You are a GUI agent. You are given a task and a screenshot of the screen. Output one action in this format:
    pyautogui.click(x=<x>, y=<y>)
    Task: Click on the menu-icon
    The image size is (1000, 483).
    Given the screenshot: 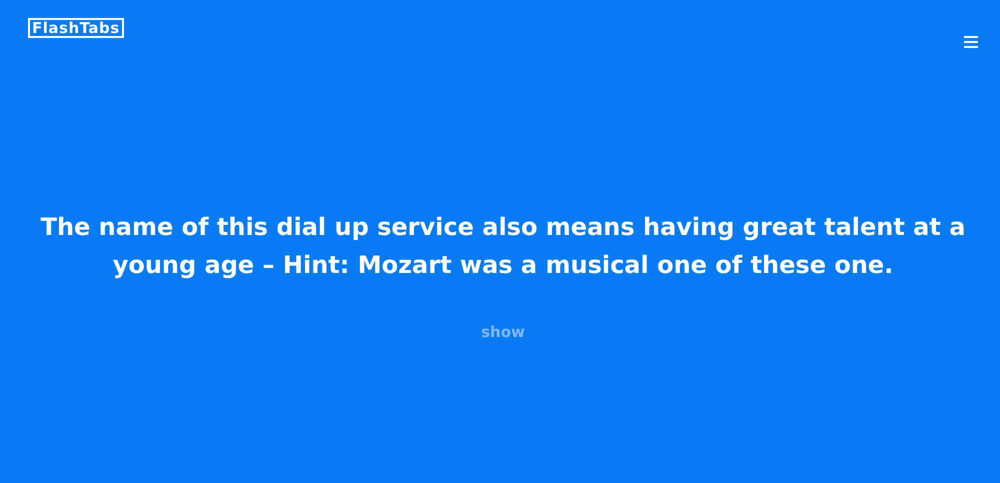 What is the action you would take?
    pyautogui.click(x=971, y=42)
    